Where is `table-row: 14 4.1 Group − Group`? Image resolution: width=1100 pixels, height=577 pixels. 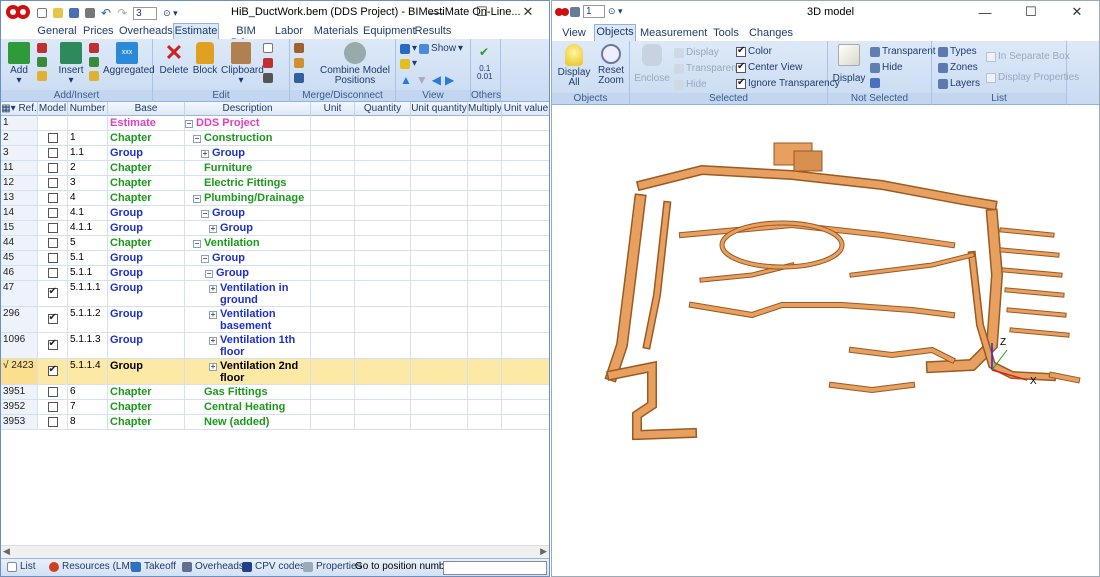 table-row: 14 4.1 Group − Group is located at coordinates (275, 213).